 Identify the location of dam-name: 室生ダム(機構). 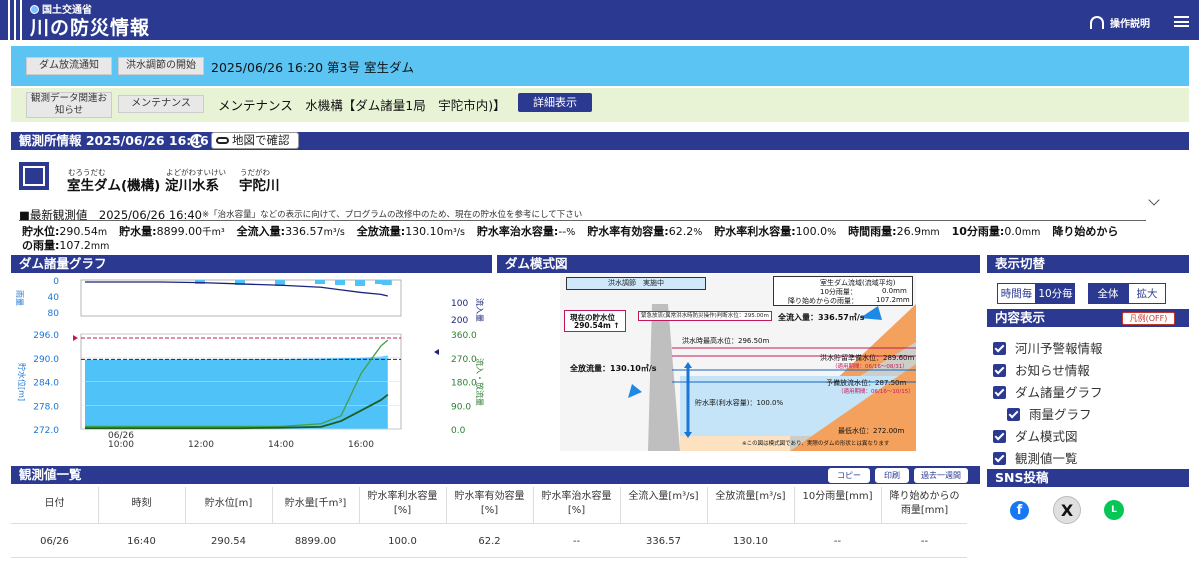
(114, 186).